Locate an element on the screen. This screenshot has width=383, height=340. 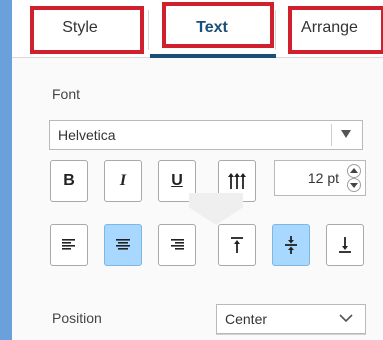
align-center-button is located at coordinates (123, 245).